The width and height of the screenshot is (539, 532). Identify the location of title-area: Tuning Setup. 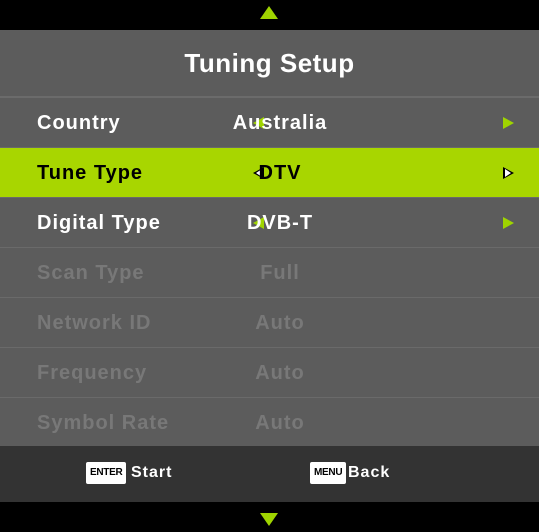
(269, 64).